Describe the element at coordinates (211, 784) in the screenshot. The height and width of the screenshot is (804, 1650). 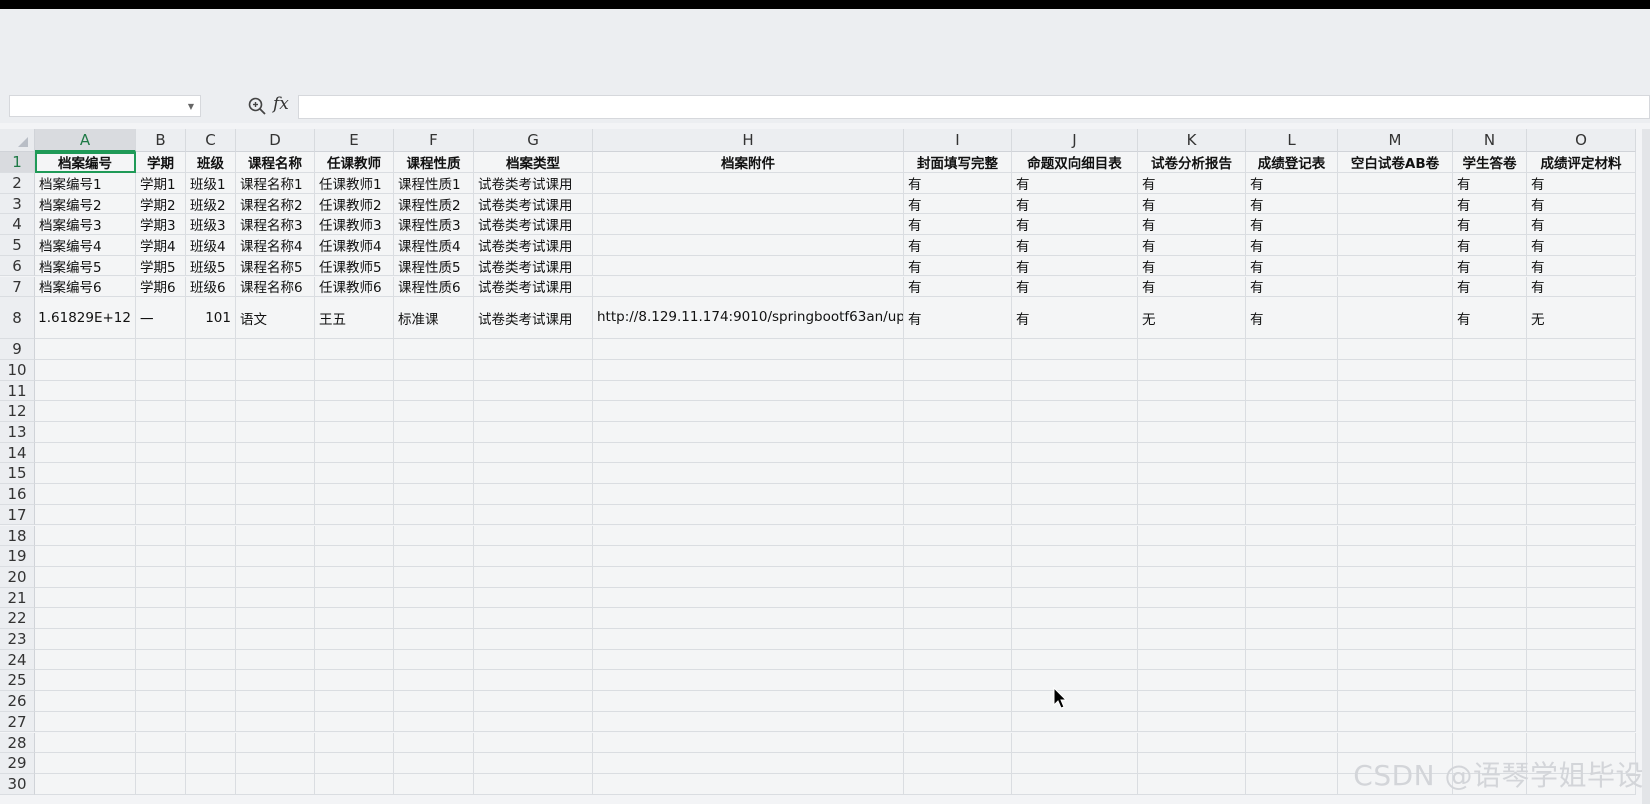
I see `cell-c30` at that location.